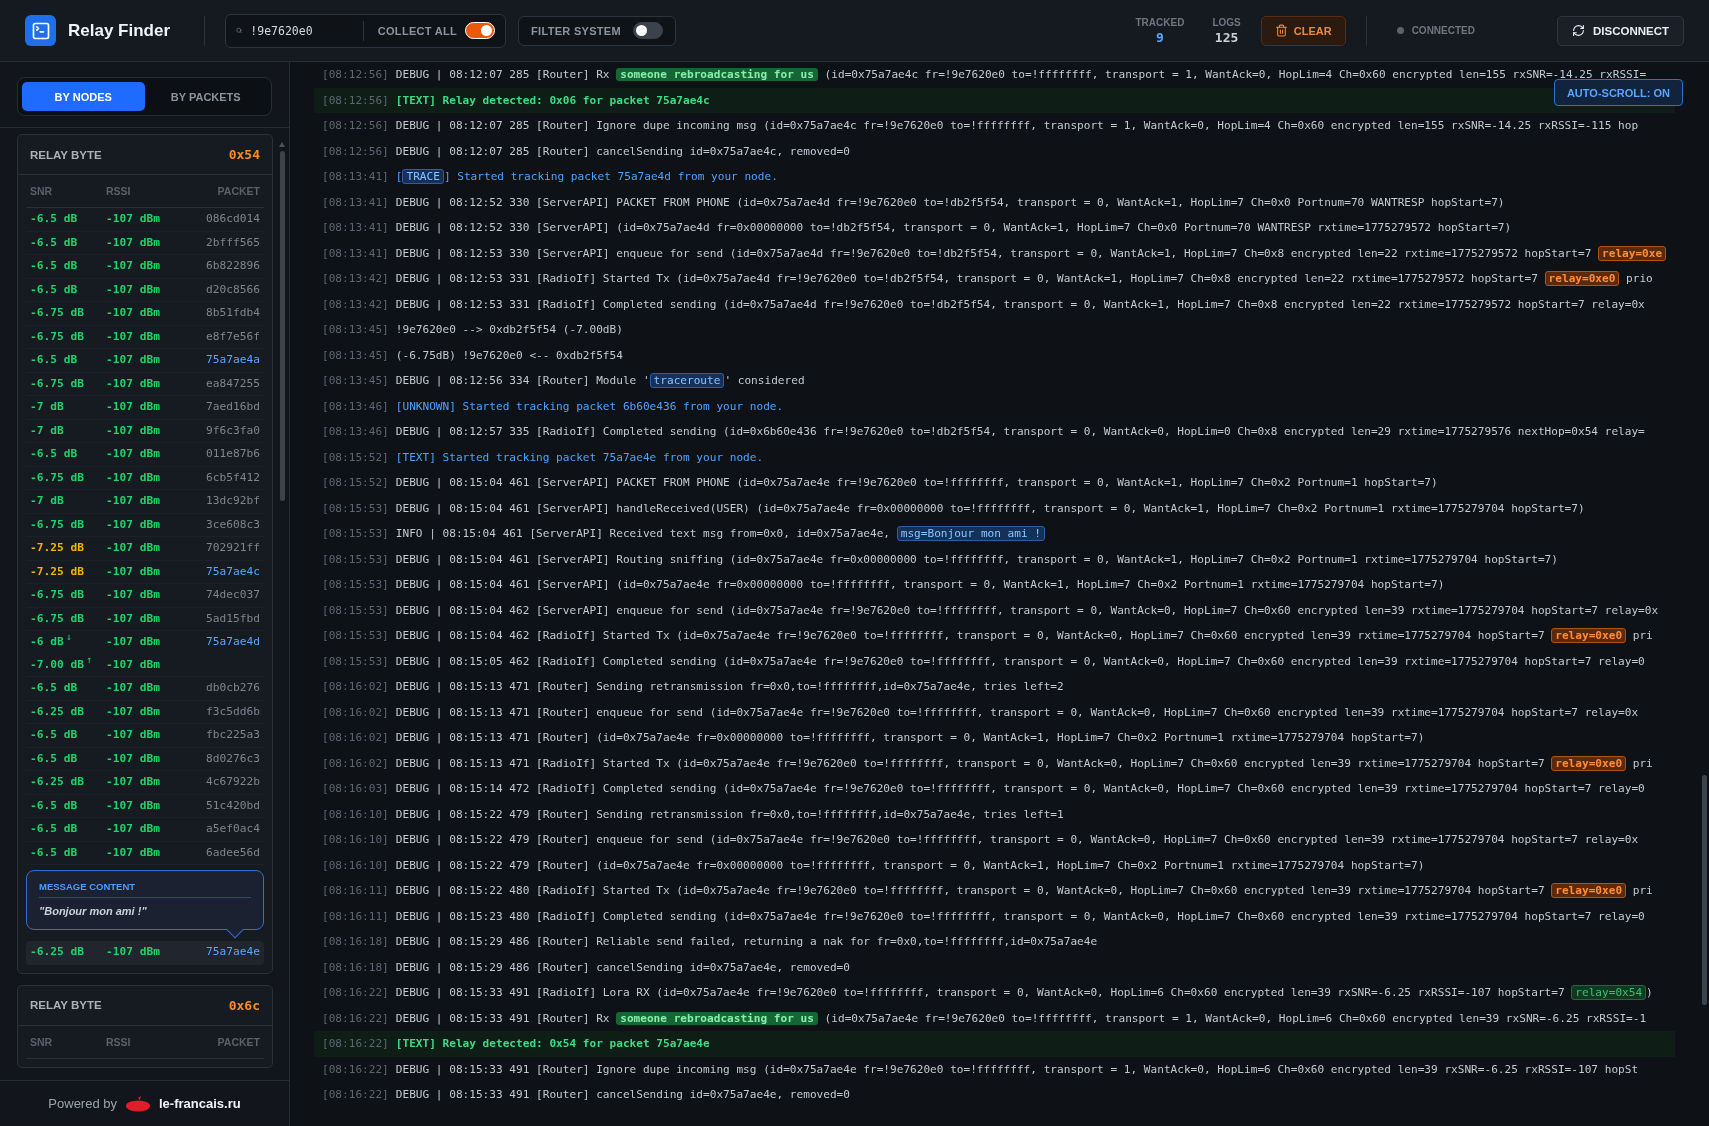 This screenshot has width=1709, height=1126. I want to click on filter-system-switch, so click(647, 30).